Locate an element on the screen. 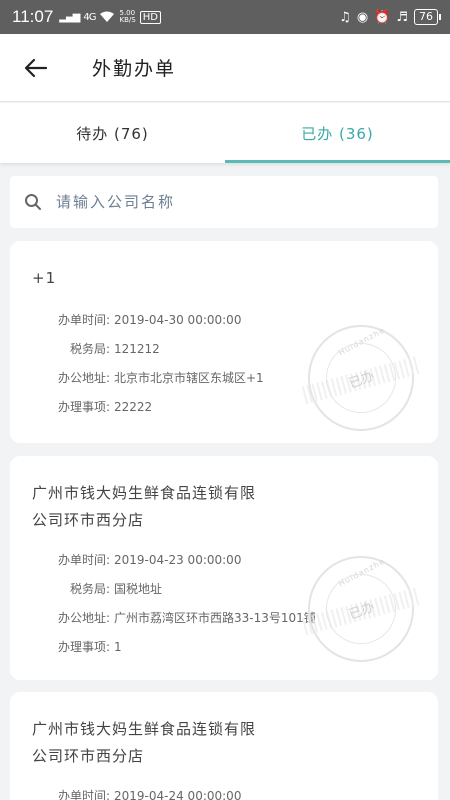 The height and width of the screenshot is (800, 450). hd-icon: HD is located at coordinates (150, 17).